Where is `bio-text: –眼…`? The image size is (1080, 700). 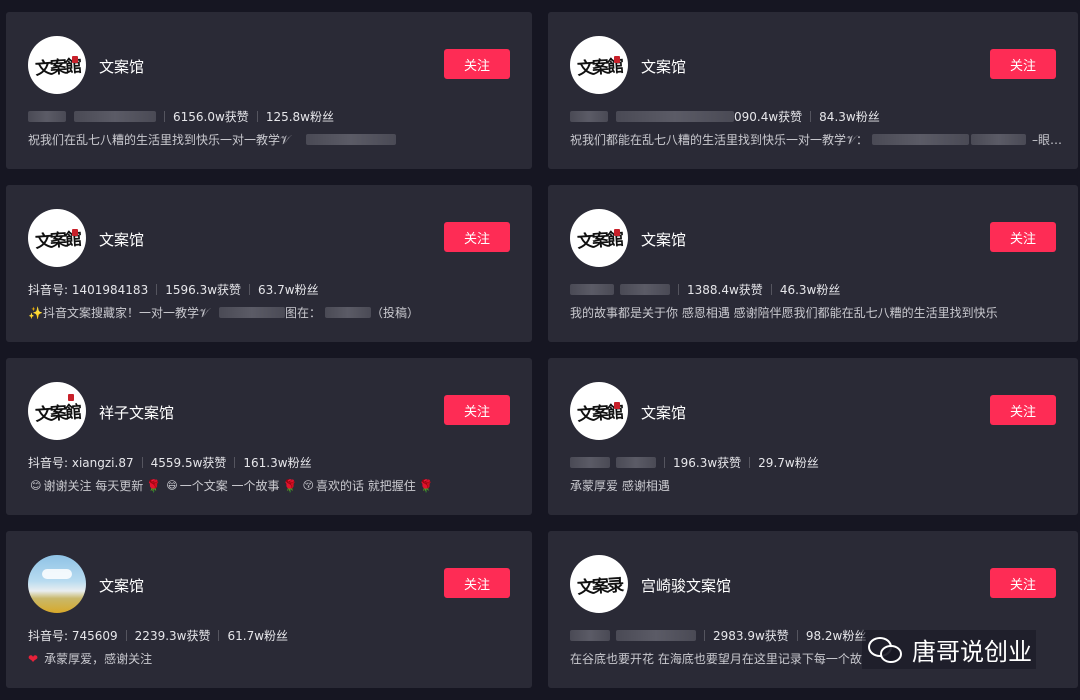
bio-text: –眼… is located at coordinates (1046, 140).